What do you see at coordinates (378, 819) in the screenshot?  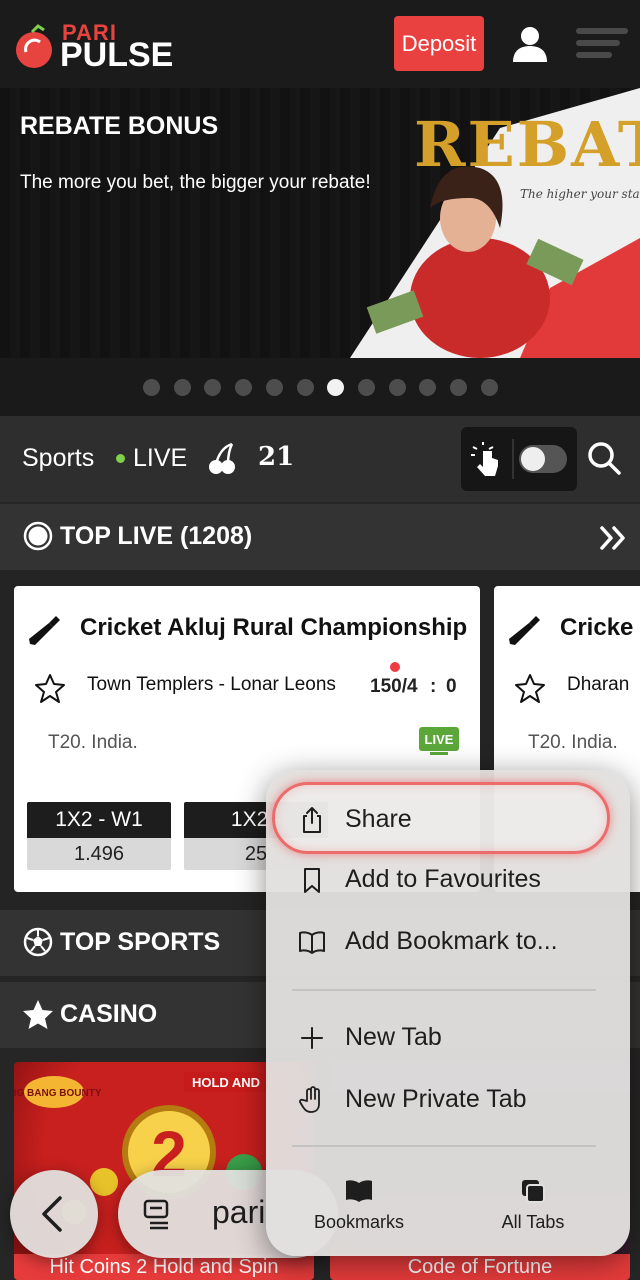 I see `menu-item-label: Share` at bounding box center [378, 819].